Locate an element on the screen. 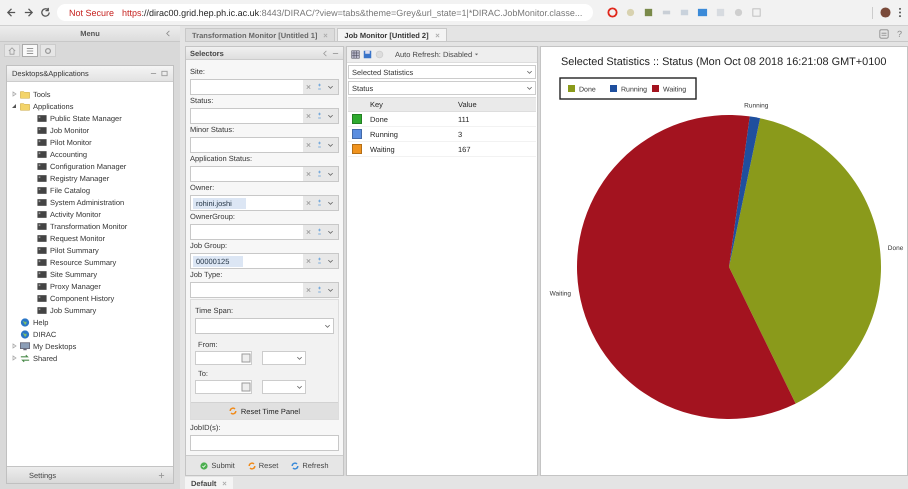 The width and height of the screenshot is (908, 489). settings-tab is located at coordinates (48, 50).